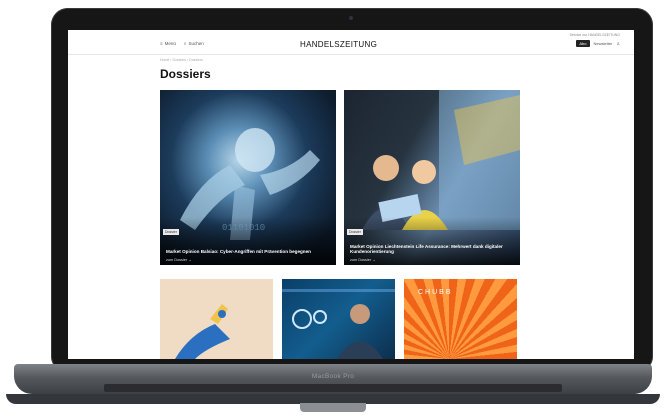  Describe the element at coordinates (594, 35) in the screenshot. I see `top-service-text: Service zur HANDELSZEITUNG` at that location.